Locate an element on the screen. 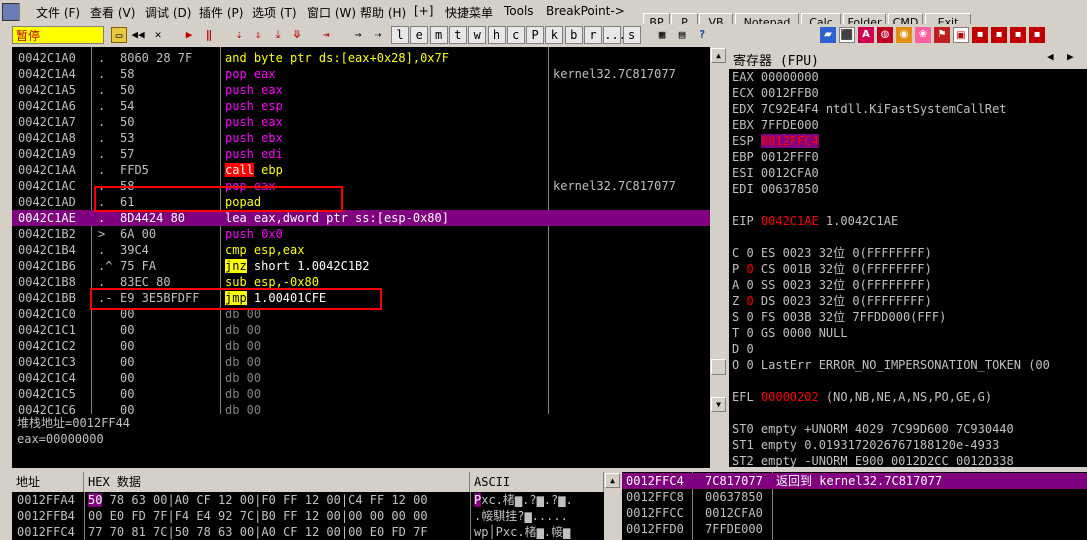 Image resolution: width=1087 pixels, height=540 pixels. register-line: EIP 0042C1AE 1.0042C1AE is located at coordinates (815, 221).